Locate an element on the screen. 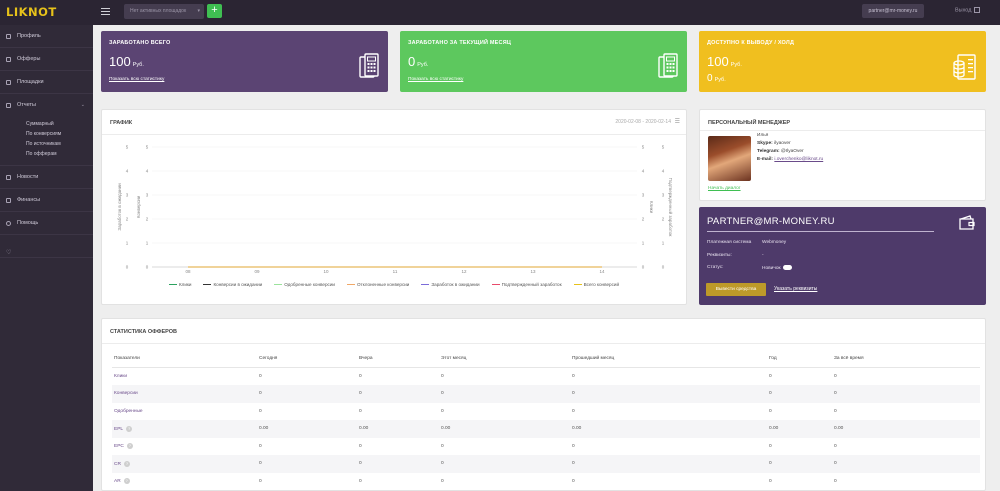  row-label-cell: Одобренные is located at coordinates (184, 412).